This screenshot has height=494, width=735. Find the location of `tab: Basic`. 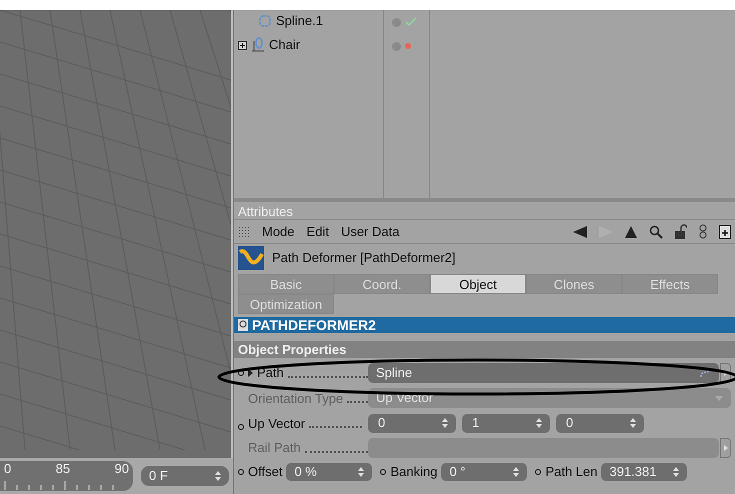

tab: Basic is located at coordinates (286, 284).